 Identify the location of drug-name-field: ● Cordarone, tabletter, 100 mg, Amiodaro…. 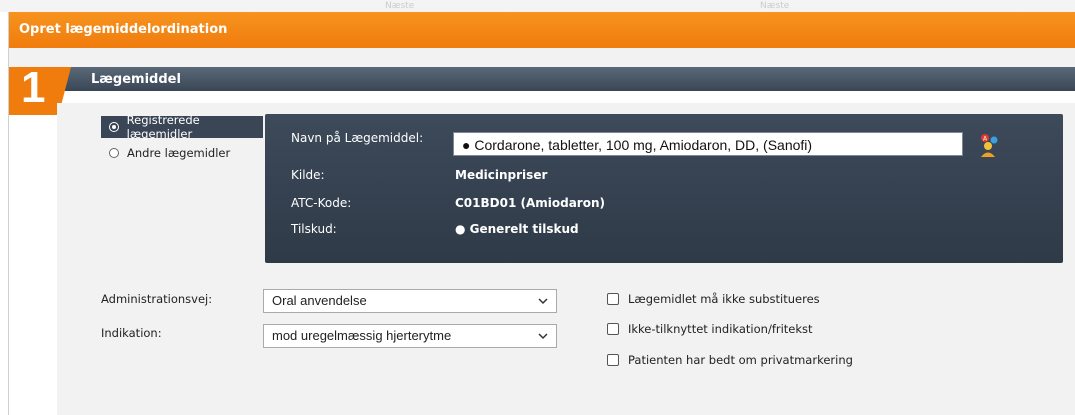
(708, 144).